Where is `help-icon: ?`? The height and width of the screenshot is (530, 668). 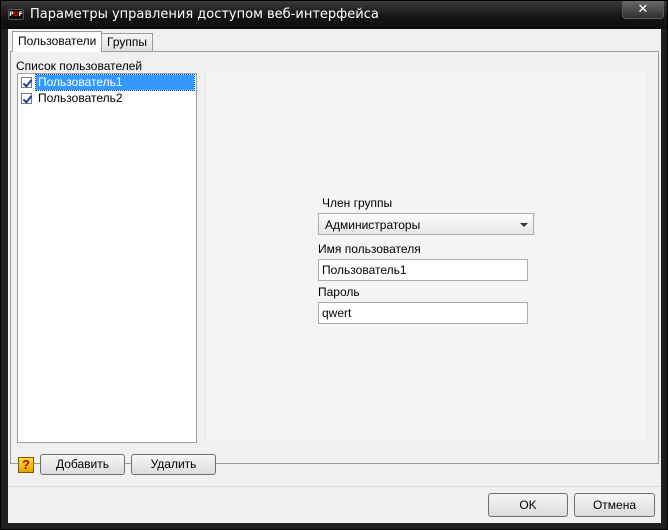 help-icon: ? is located at coordinates (26, 465).